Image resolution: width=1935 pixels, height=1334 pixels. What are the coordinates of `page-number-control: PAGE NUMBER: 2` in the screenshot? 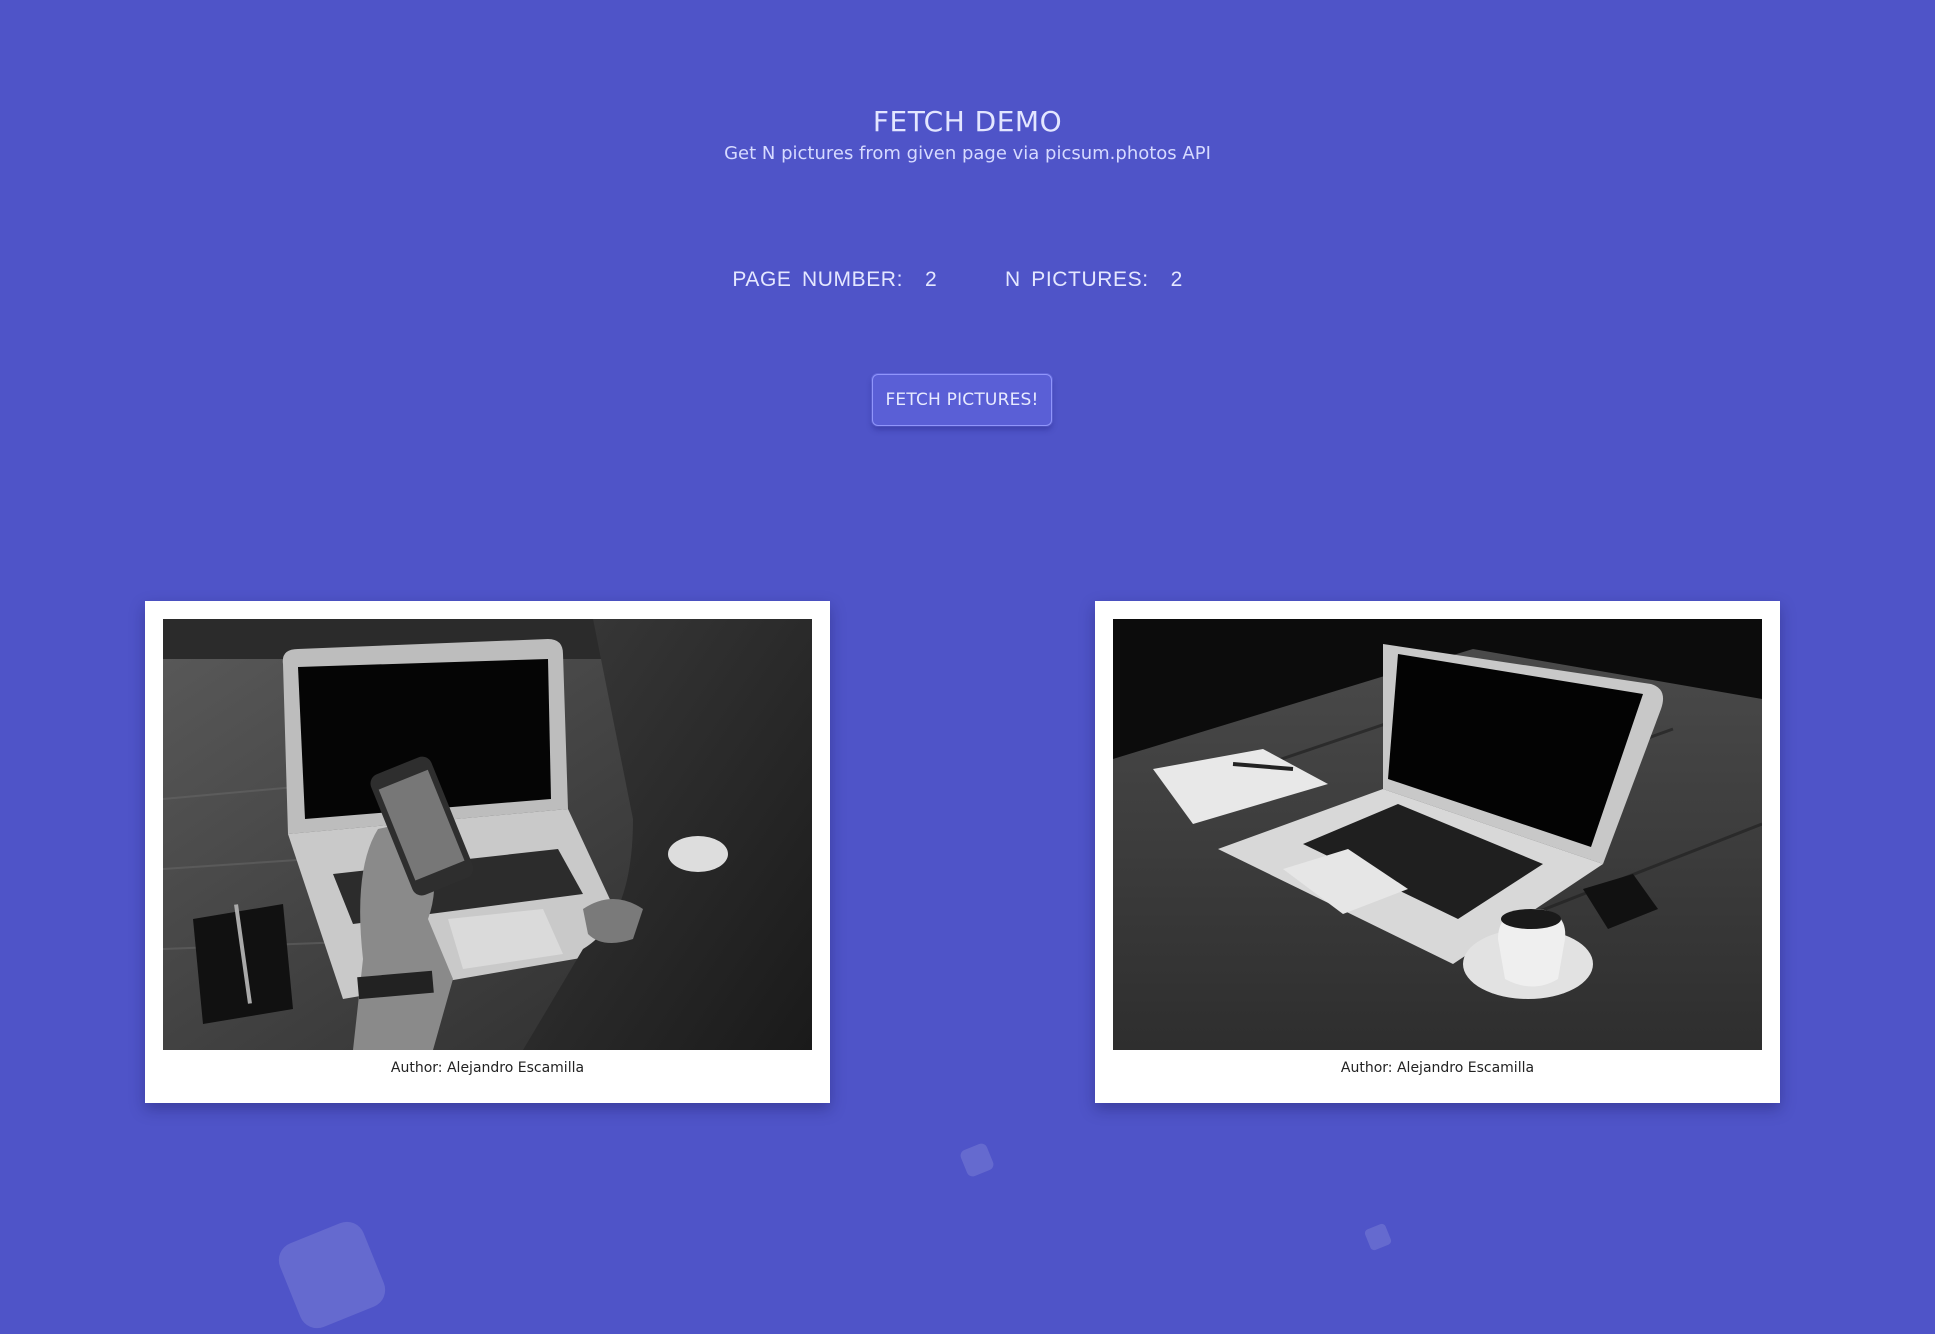 It's located at (844, 280).